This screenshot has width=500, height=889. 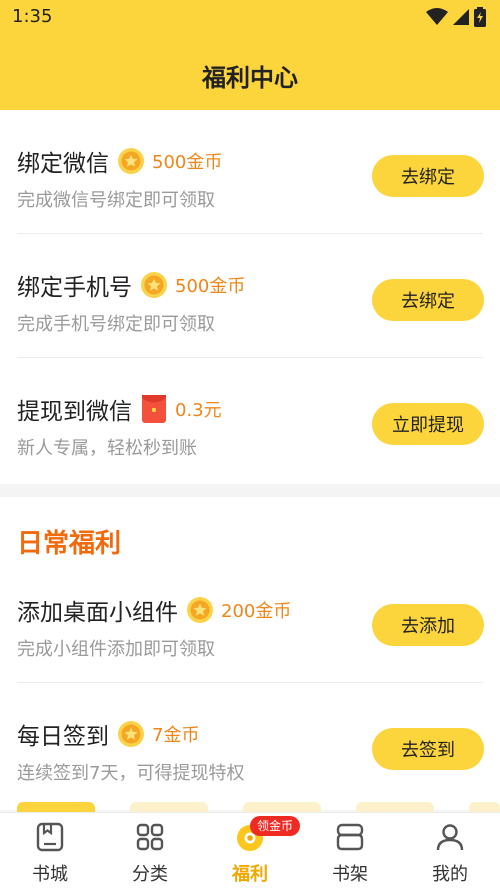 I want to click on status-icons, so click(x=456, y=17).